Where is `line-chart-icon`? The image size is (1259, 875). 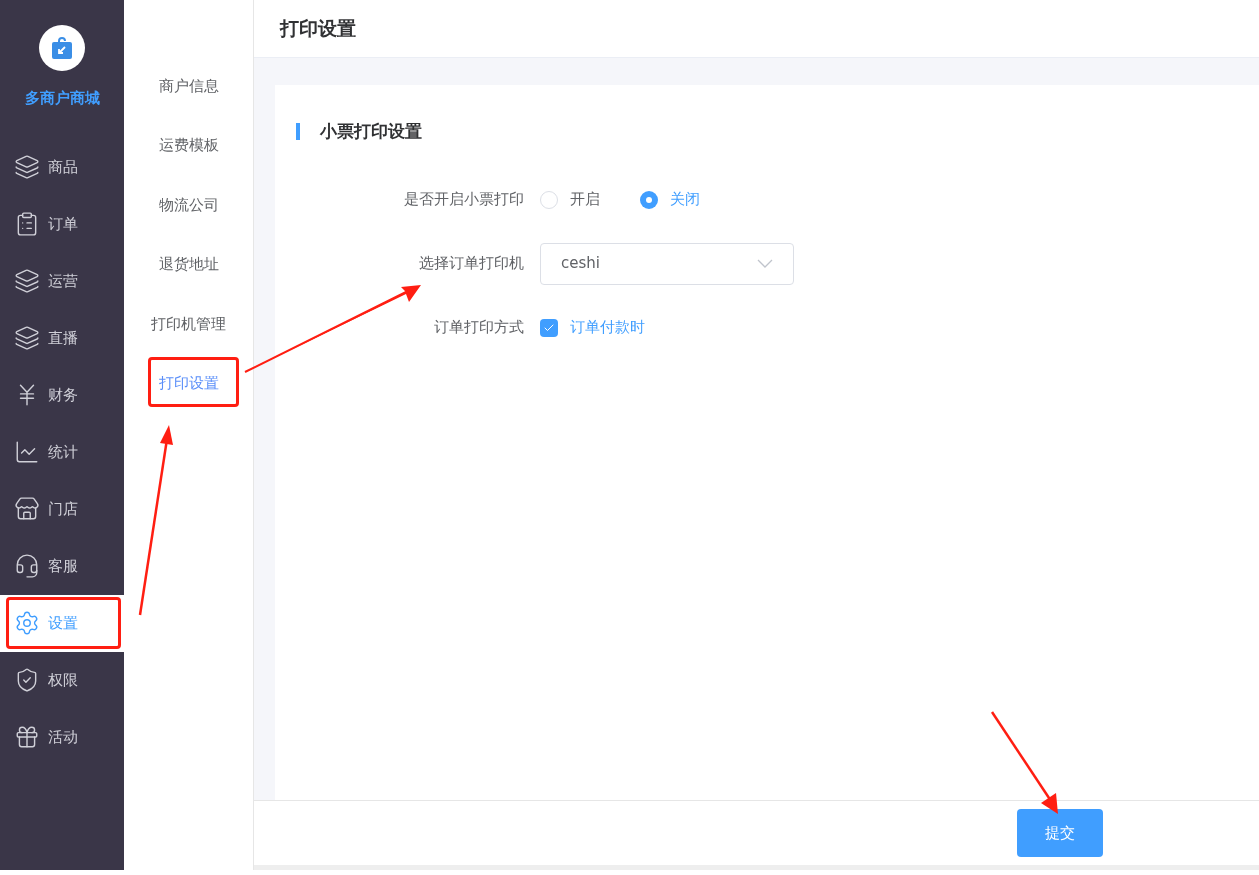
line-chart-icon is located at coordinates (27, 452).